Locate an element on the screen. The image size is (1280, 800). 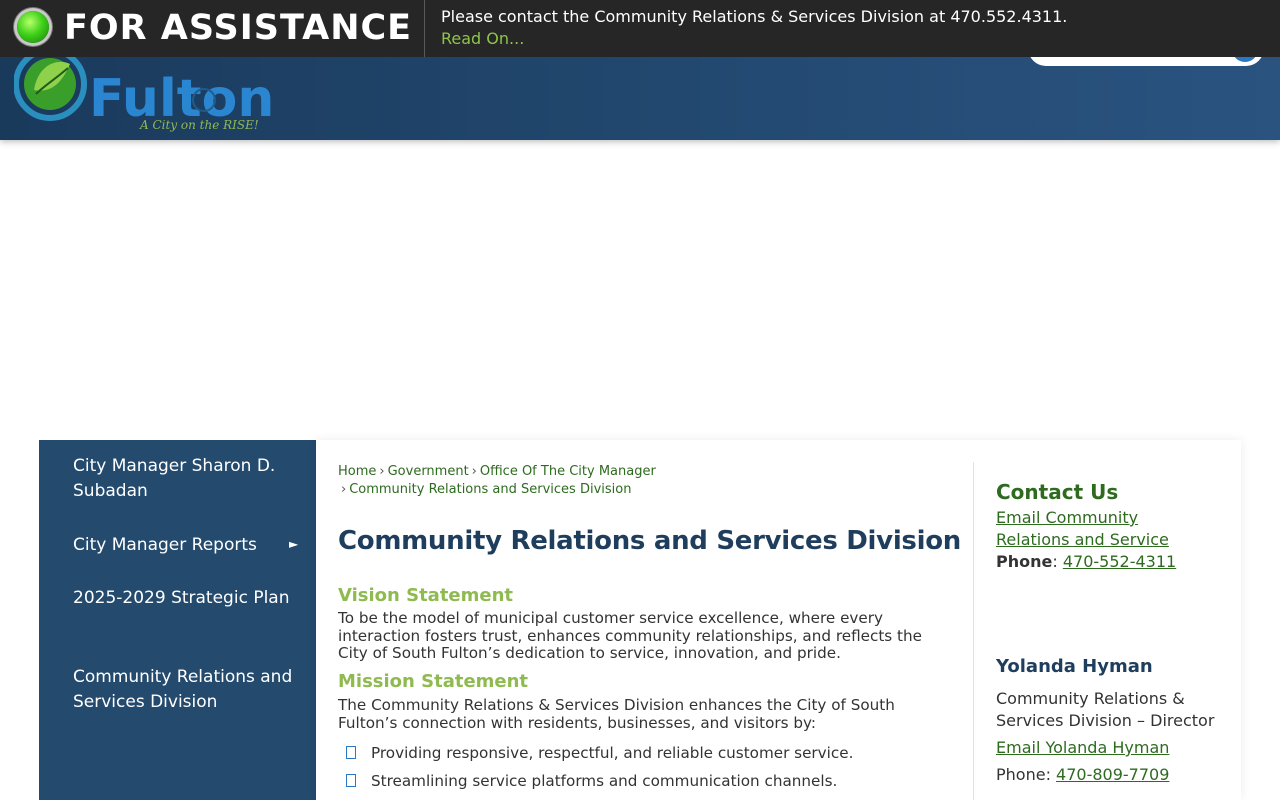
contact-email-block: Email Community Relations and Service is located at coordinates (1106, 529).